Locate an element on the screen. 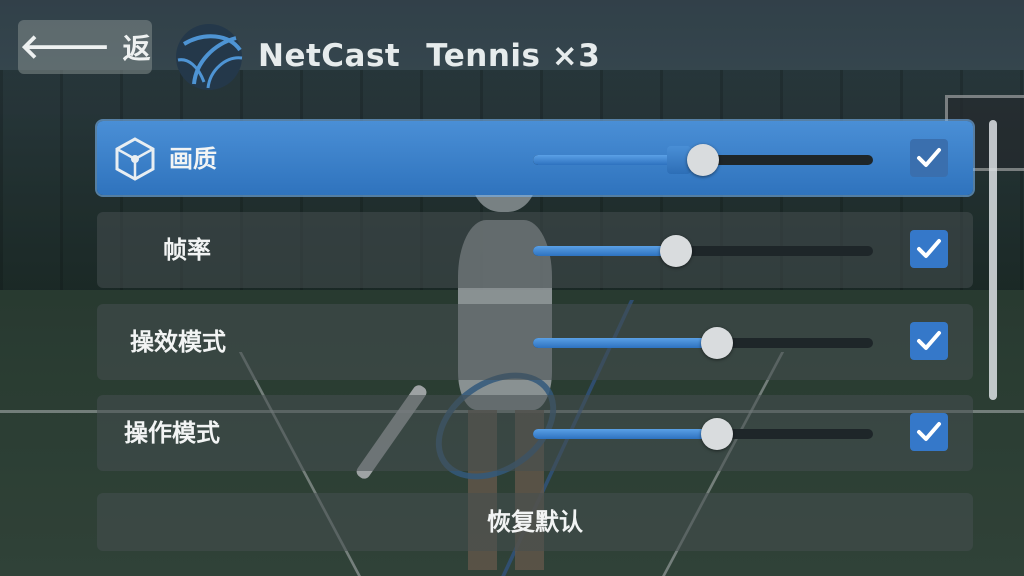 The width and height of the screenshot is (1024, 576). framerate-checkbox is located at coordinates (929, 249).